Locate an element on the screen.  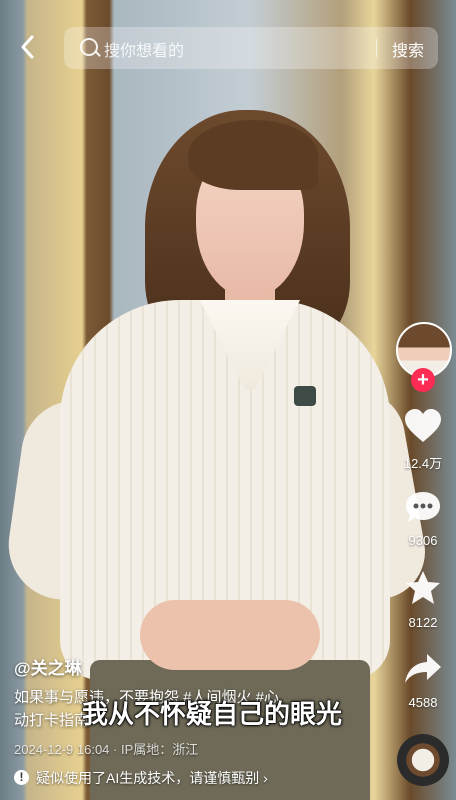
heart-icon is located at coordinates (423, 425).